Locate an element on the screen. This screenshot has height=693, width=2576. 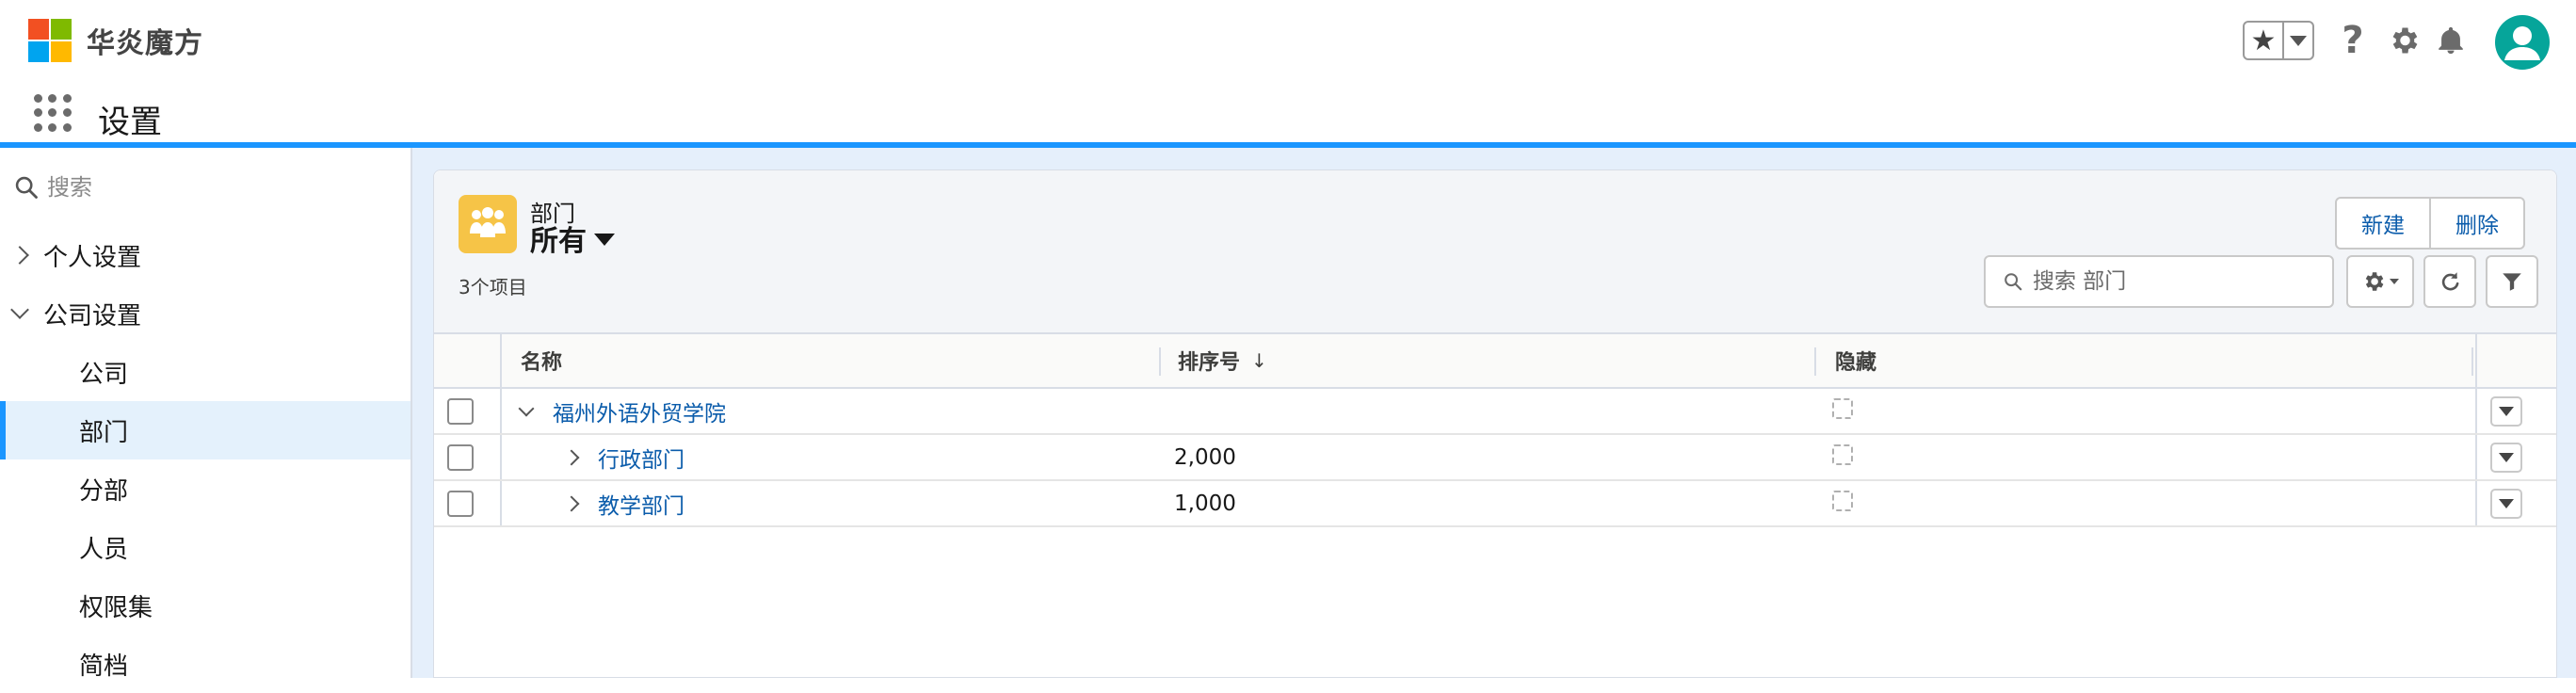
sidebar-section-label: 公司设置 is located at coordinates (92, 315).